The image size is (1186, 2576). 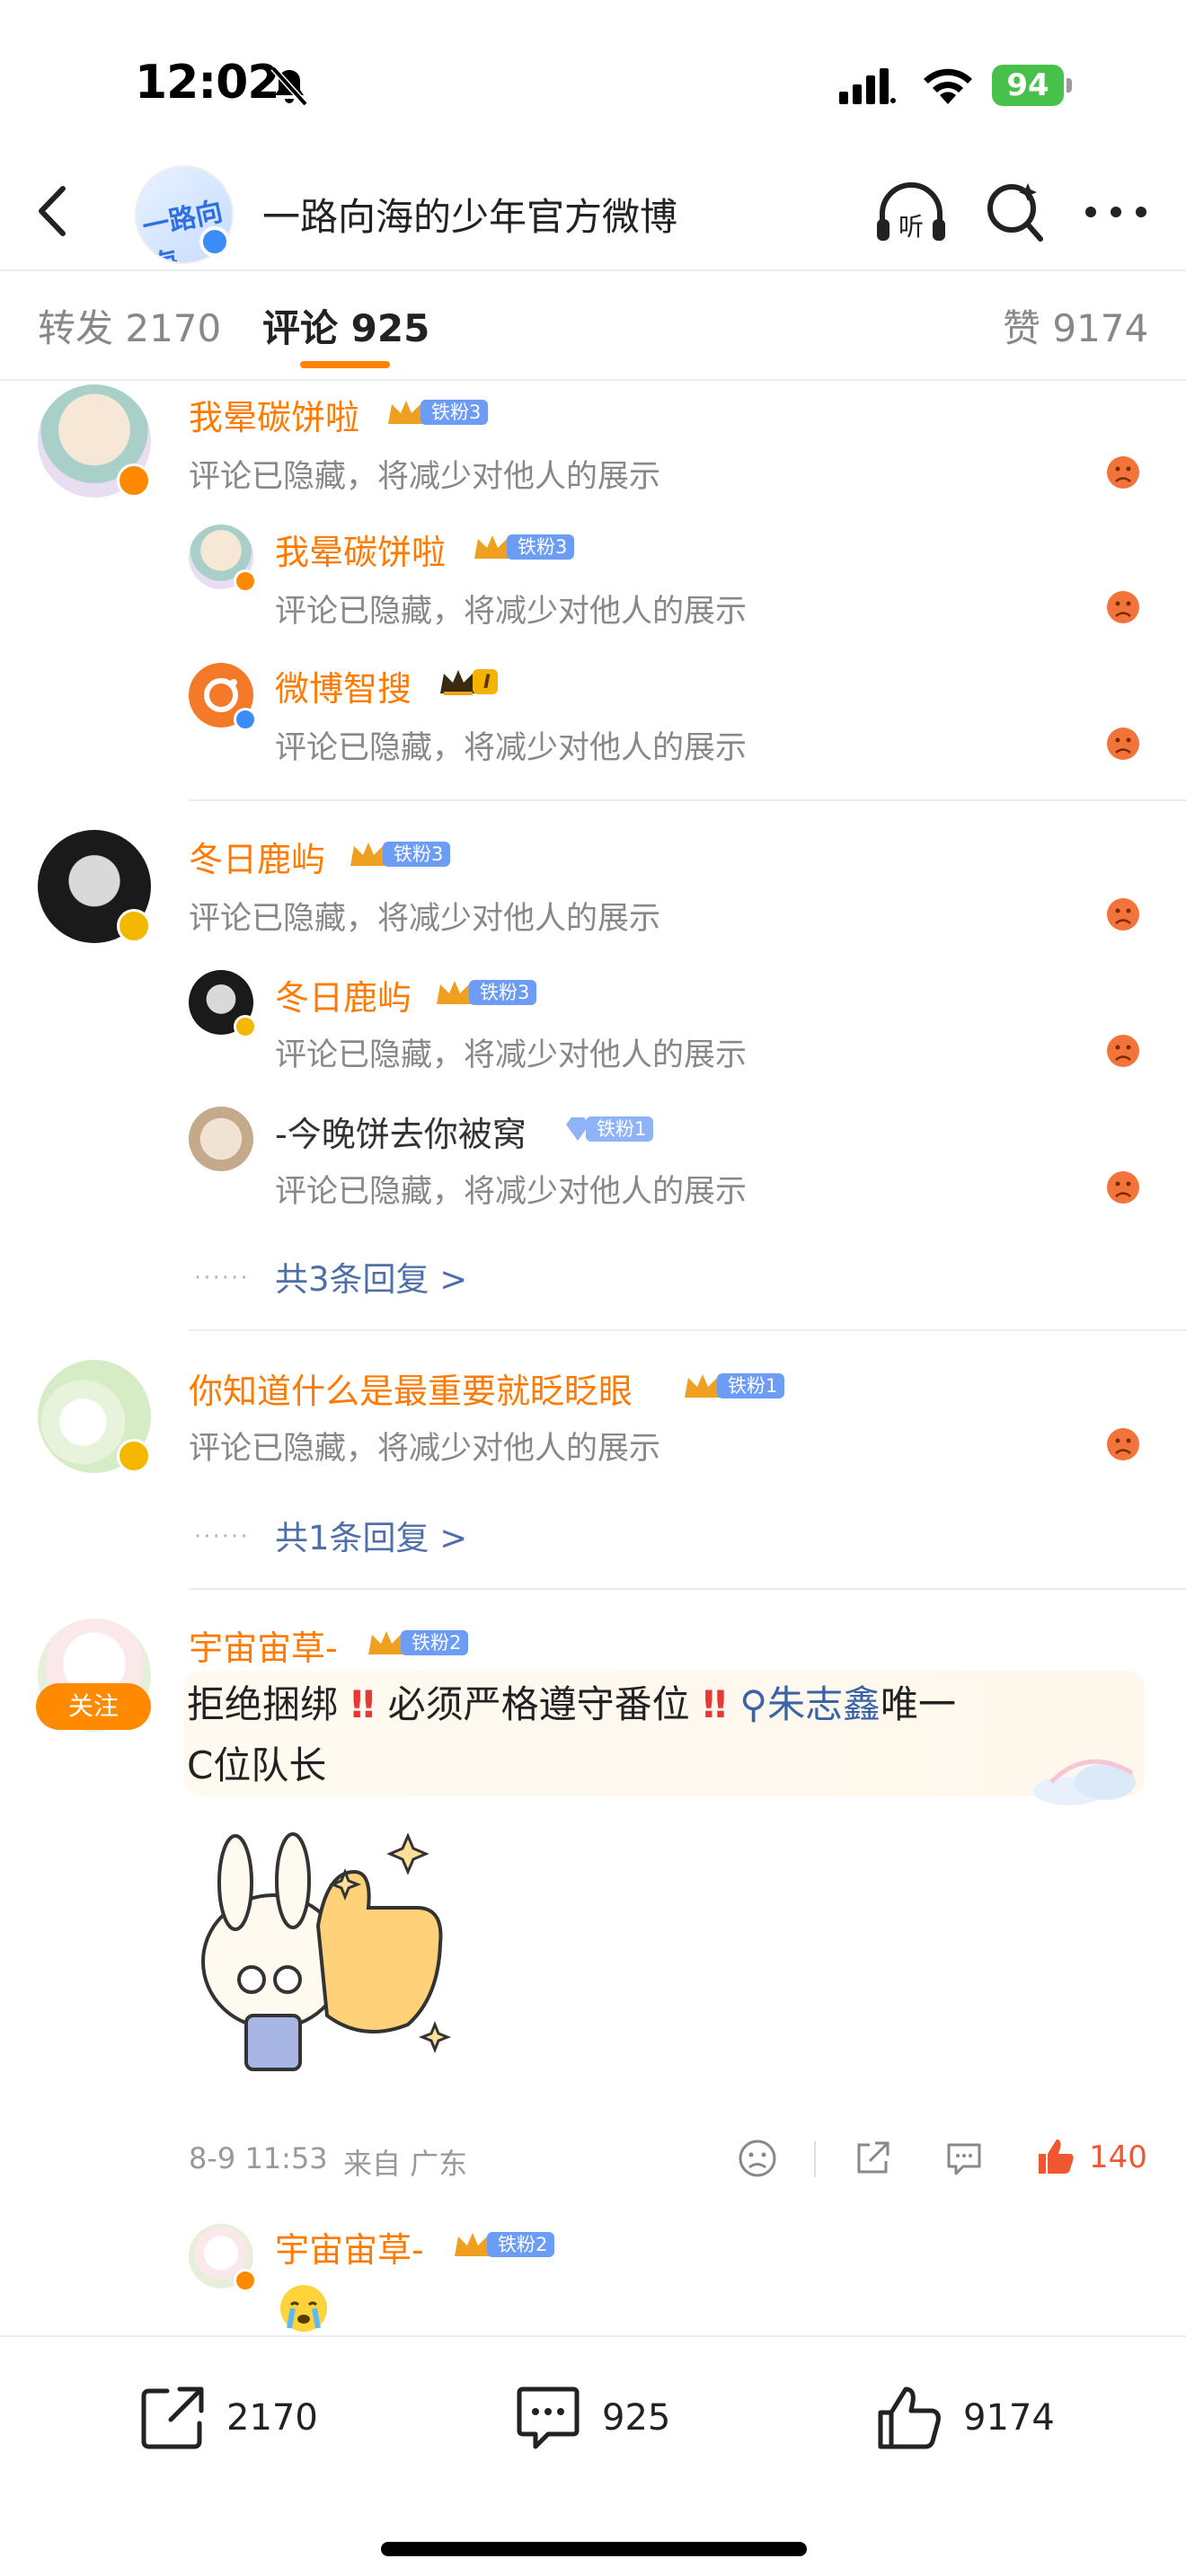 I want to click on reply-username: 我晕碳饼啦, so click(x=360, y=549).